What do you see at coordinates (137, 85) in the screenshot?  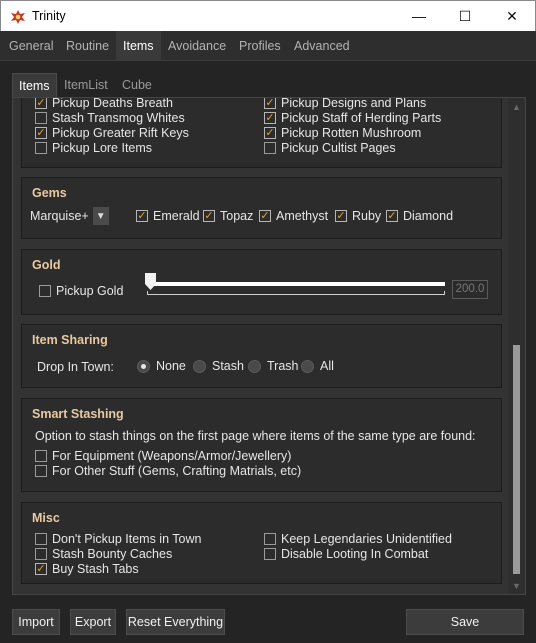 I see `subtab-cube: Cube` at bounding box center [137, 85].